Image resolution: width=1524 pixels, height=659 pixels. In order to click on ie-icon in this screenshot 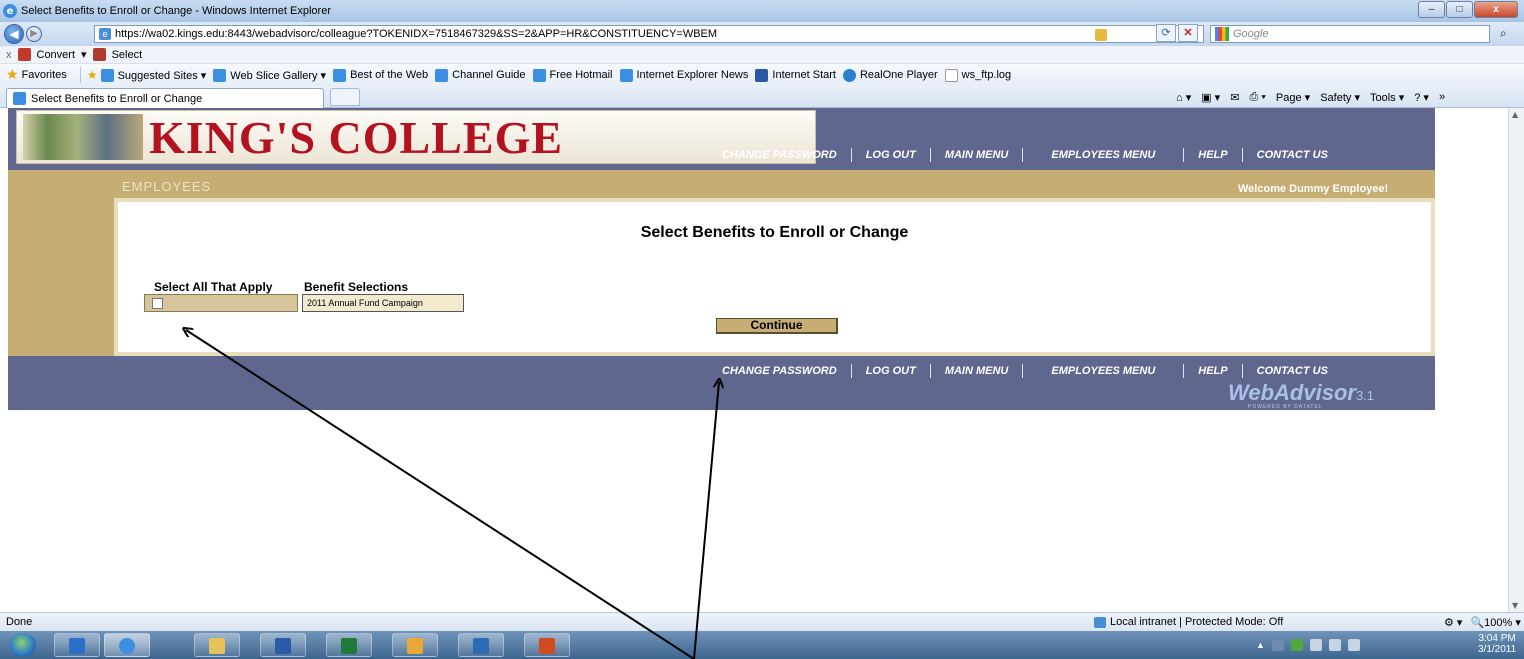, I will do `click(127, 646)`.